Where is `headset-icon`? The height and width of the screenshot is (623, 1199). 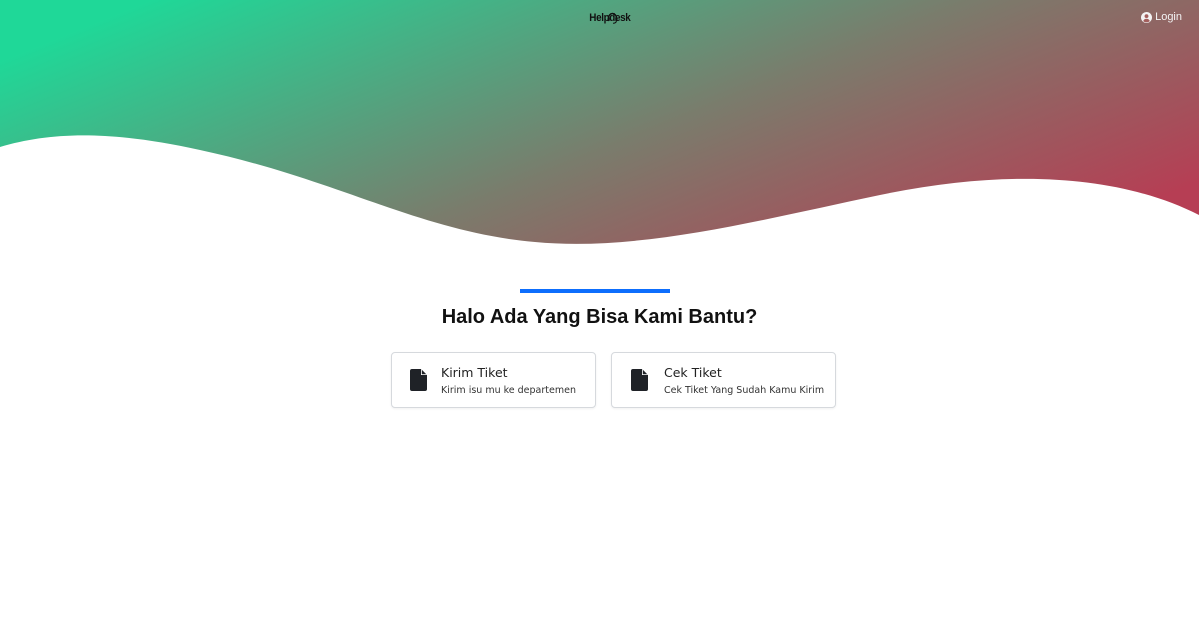
headset-icon is located at coordinates (612, 18).